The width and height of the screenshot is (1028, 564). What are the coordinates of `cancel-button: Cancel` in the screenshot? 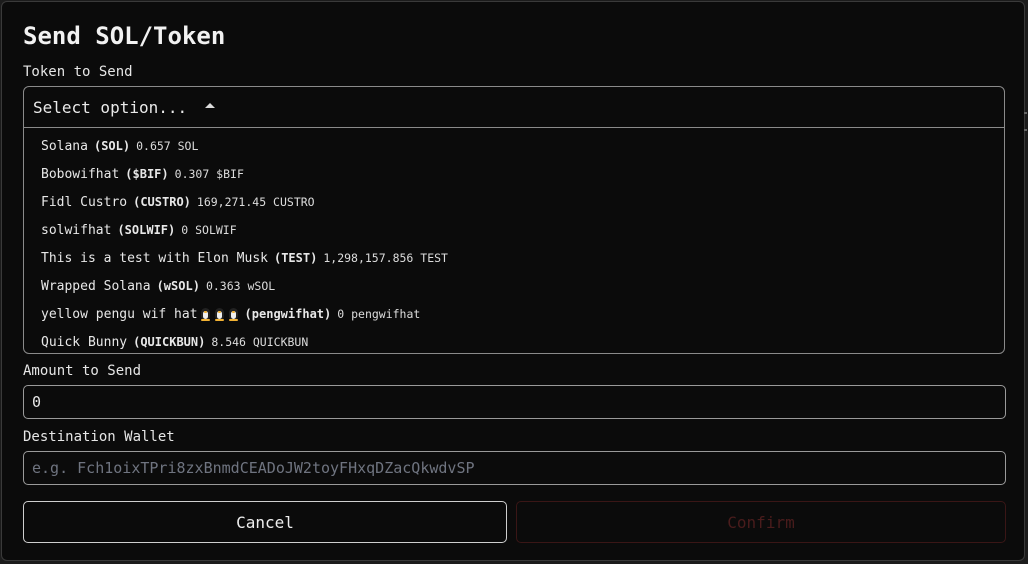 It's located at (265, 522).